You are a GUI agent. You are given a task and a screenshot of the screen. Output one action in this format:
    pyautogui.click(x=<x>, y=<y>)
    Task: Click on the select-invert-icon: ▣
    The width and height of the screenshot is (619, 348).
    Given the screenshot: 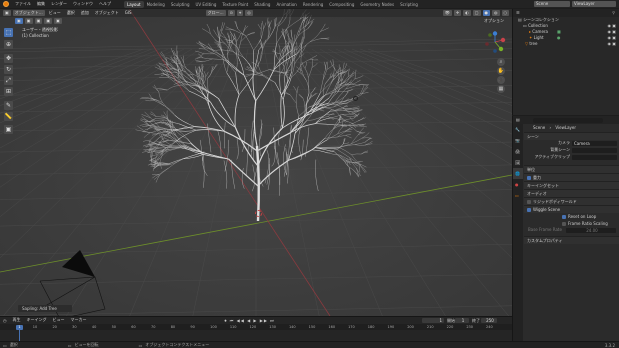 What is the action you would take?
    pyautogui.click(x=48, y=21)
    